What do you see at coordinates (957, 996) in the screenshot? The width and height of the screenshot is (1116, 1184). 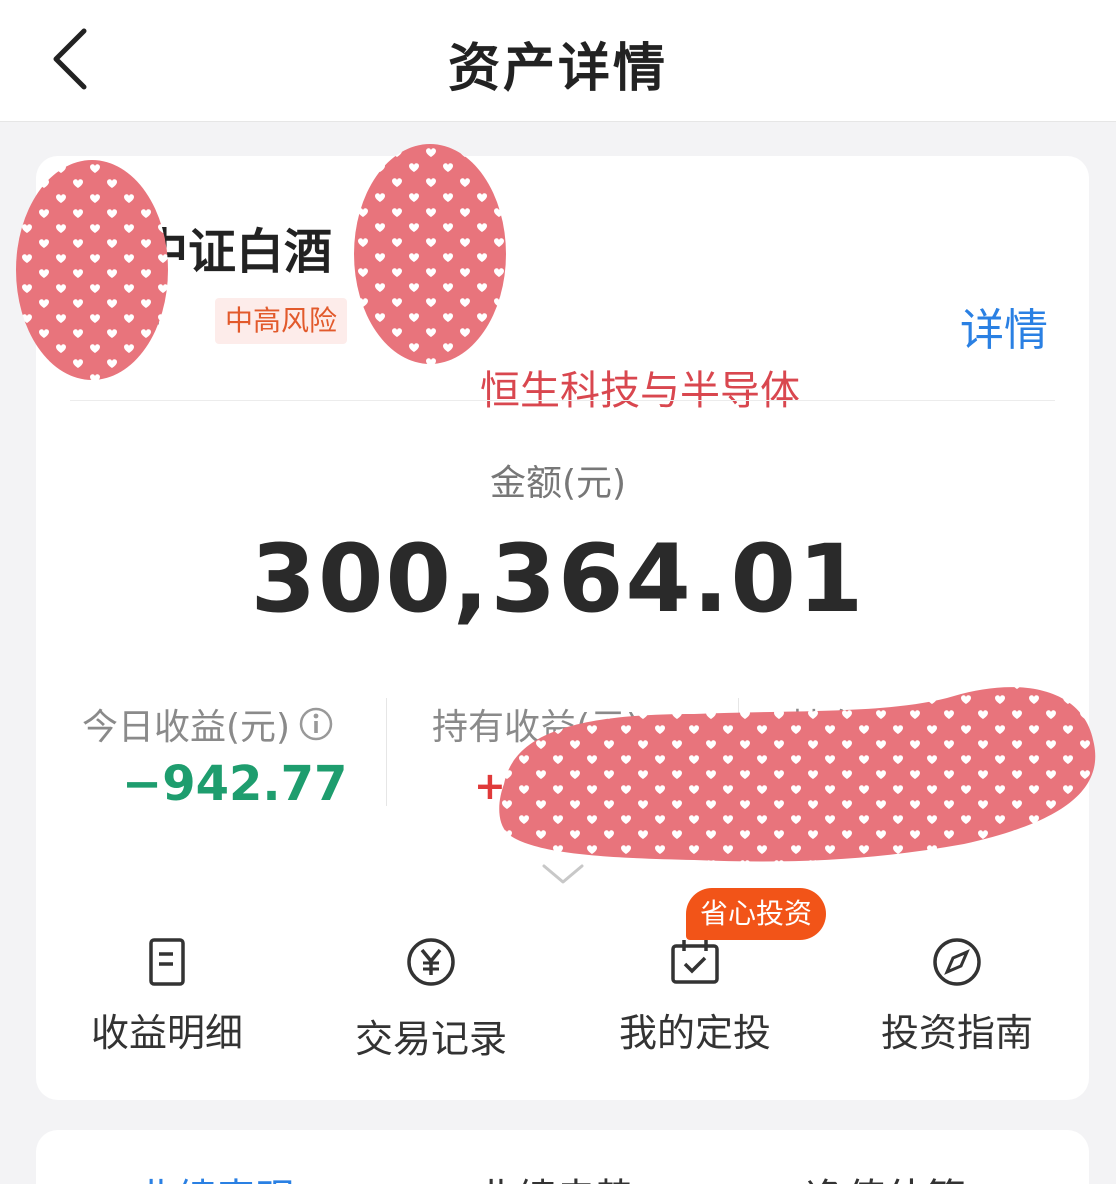 I see `investment-guide-button: 投资指南` at bounding box center [957, 996].